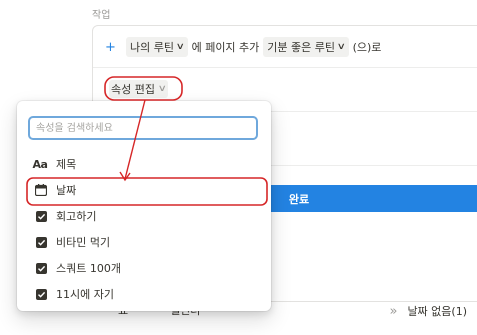 The height and width of the screenshot is (335, 477). I want to click on plus-icon: +, so click(113, 47).